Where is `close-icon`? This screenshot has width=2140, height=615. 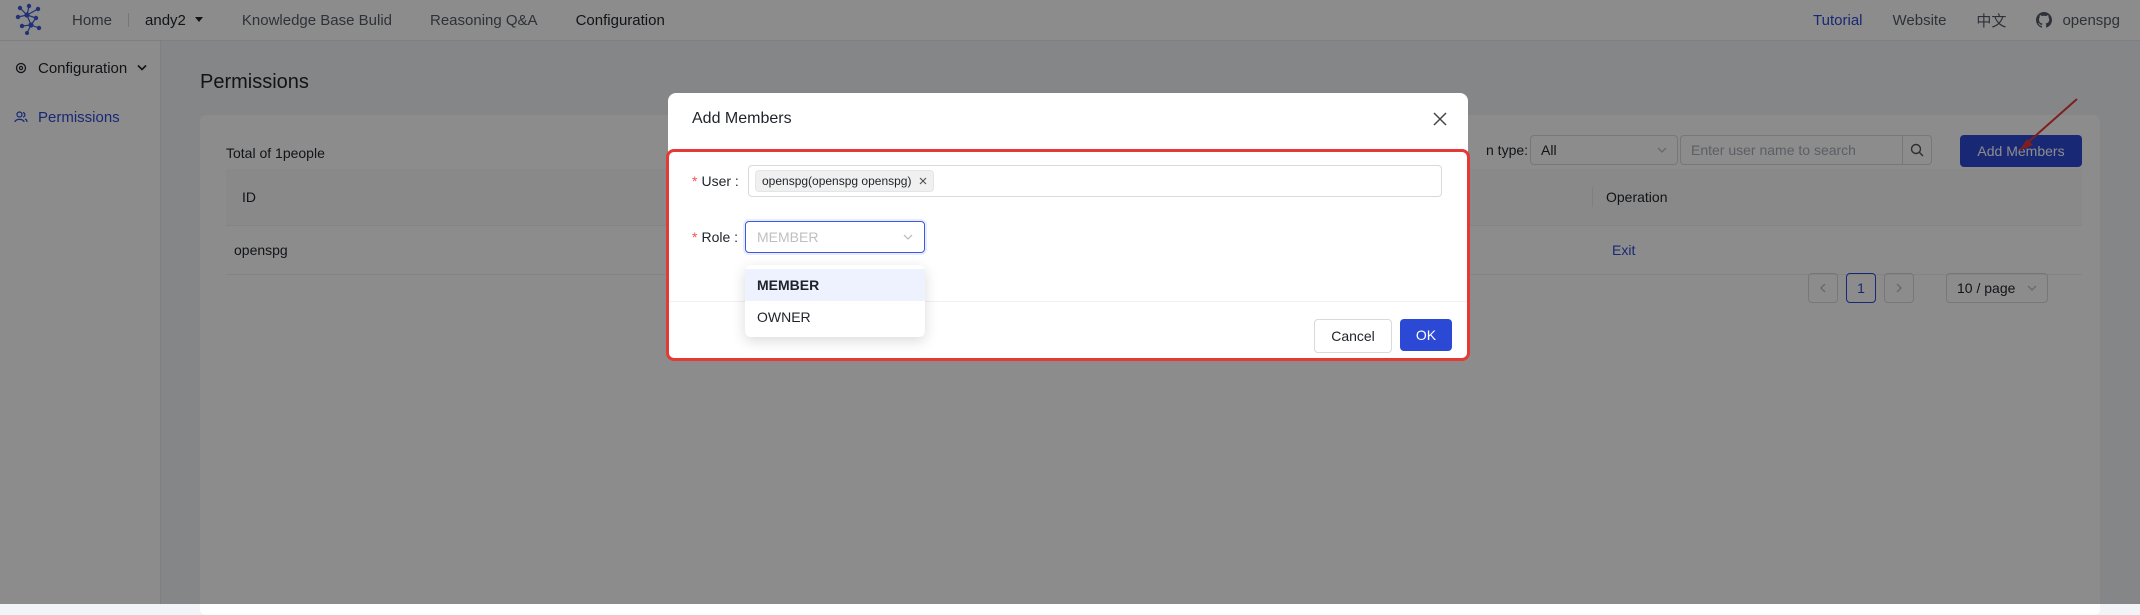
close-icon is located at coordinates (1440, 119).